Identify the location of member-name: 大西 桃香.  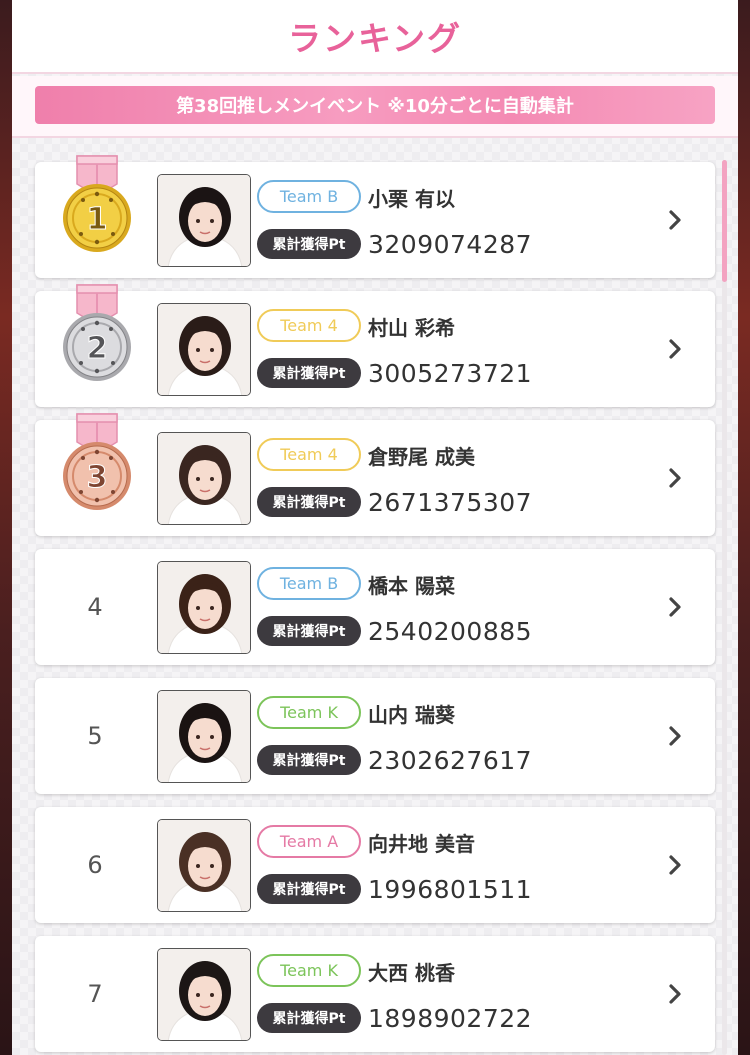
(411, 972).